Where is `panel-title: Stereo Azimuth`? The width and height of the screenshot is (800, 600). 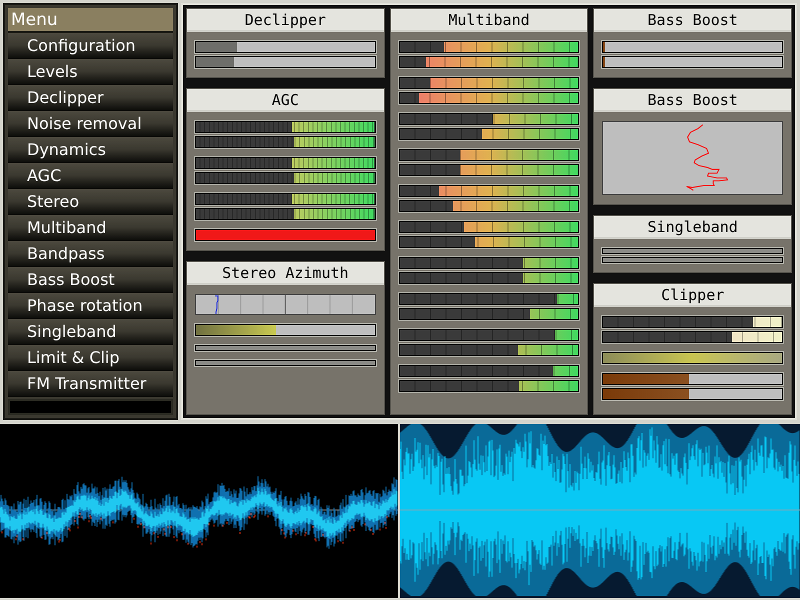
panel-title: Stereo Azimuth is located at coordinates (285, 273).